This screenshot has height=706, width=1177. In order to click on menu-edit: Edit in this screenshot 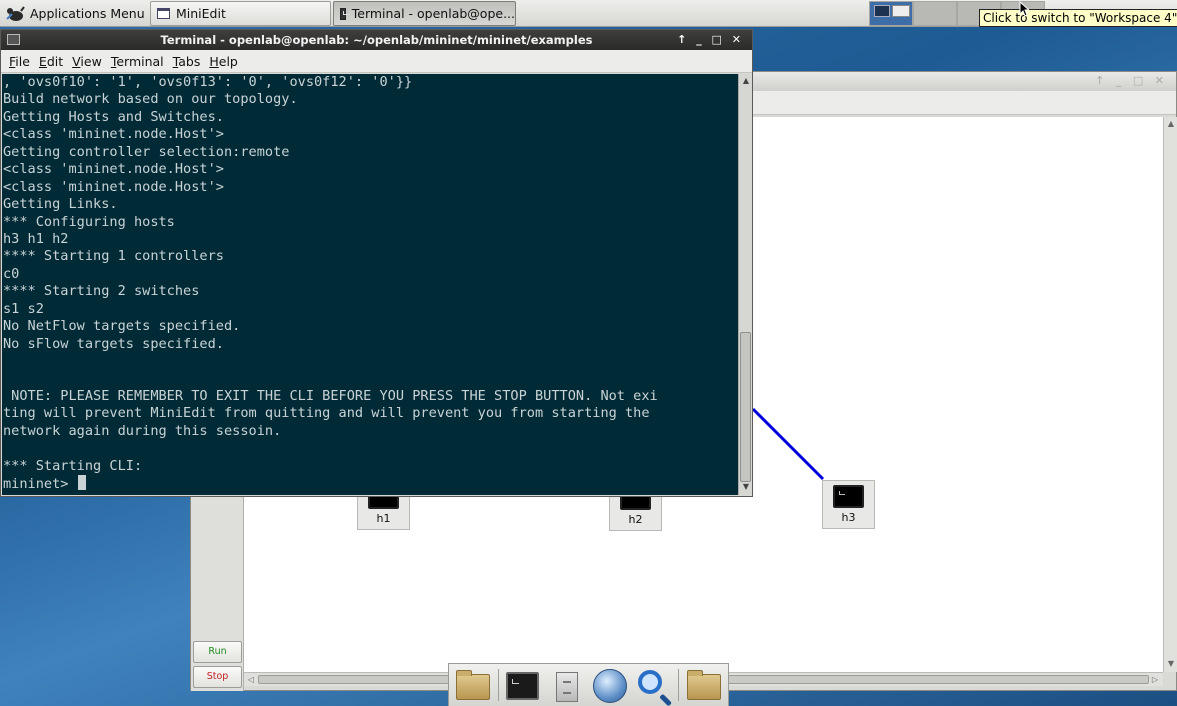, I will do `click(51, 61)`.